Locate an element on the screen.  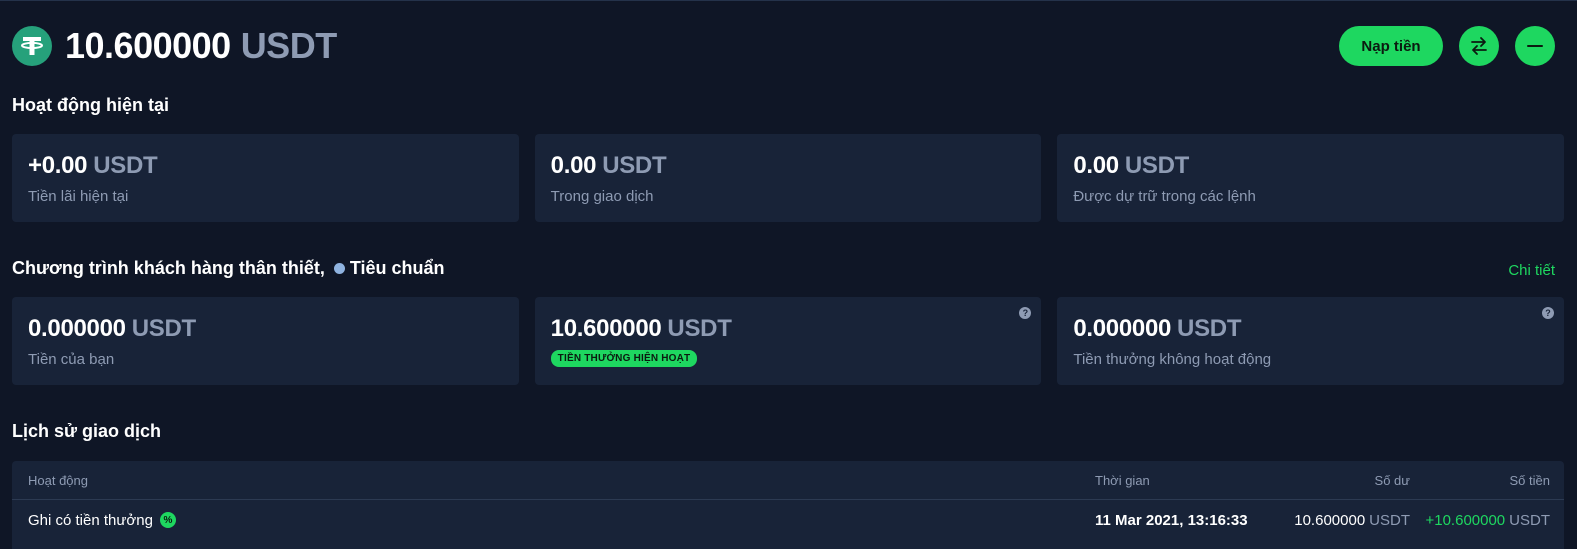
loyalty-details-link: Chi tiết is located at coordinates (1531, 270).